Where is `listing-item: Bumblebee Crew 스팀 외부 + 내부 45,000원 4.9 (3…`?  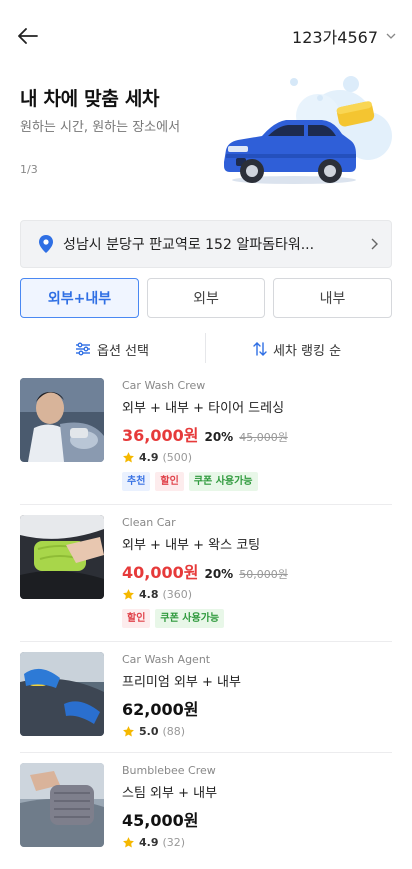 listing-item: Bumblebee Crew 스팀 외부 + 내부 45,000원 4.9 (3… is located at coordinates (206, 808).